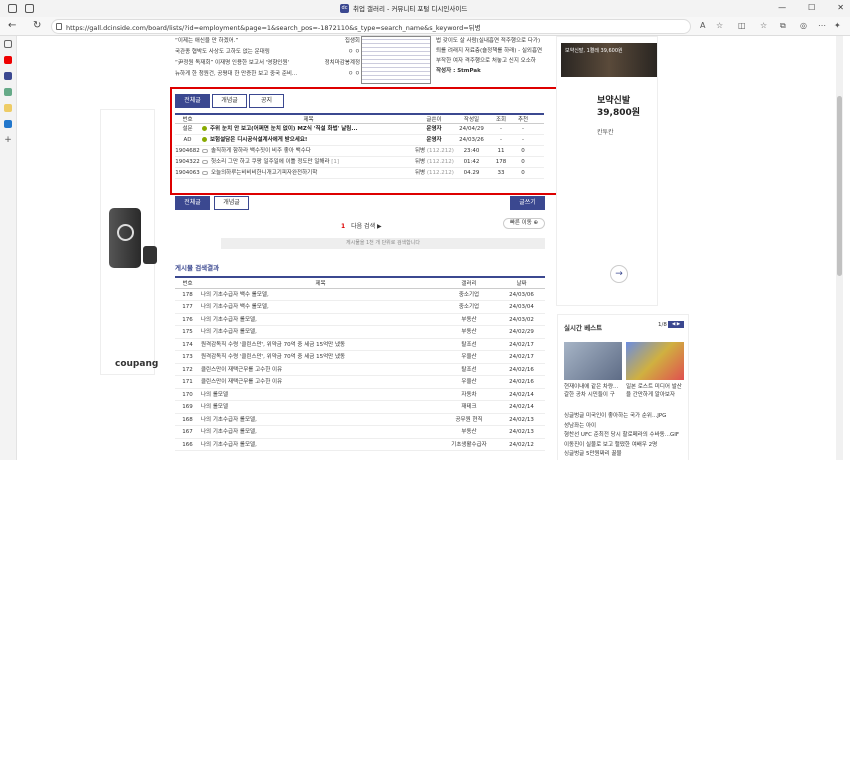 The image size is (850, 763). I want to click on refresh-icon: ↻, so click(37, 25).